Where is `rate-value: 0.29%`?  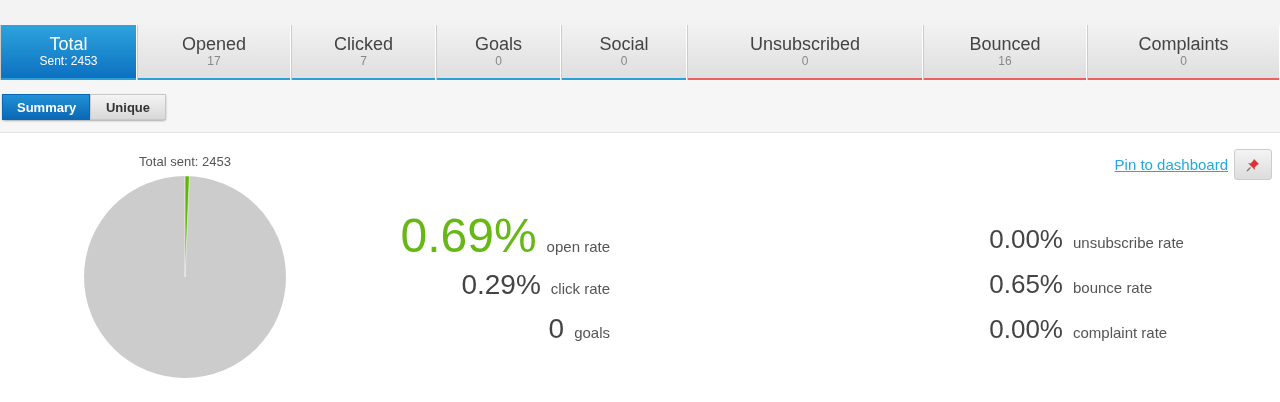
rate-value: 0.29% is located at coordinates (500, 285).